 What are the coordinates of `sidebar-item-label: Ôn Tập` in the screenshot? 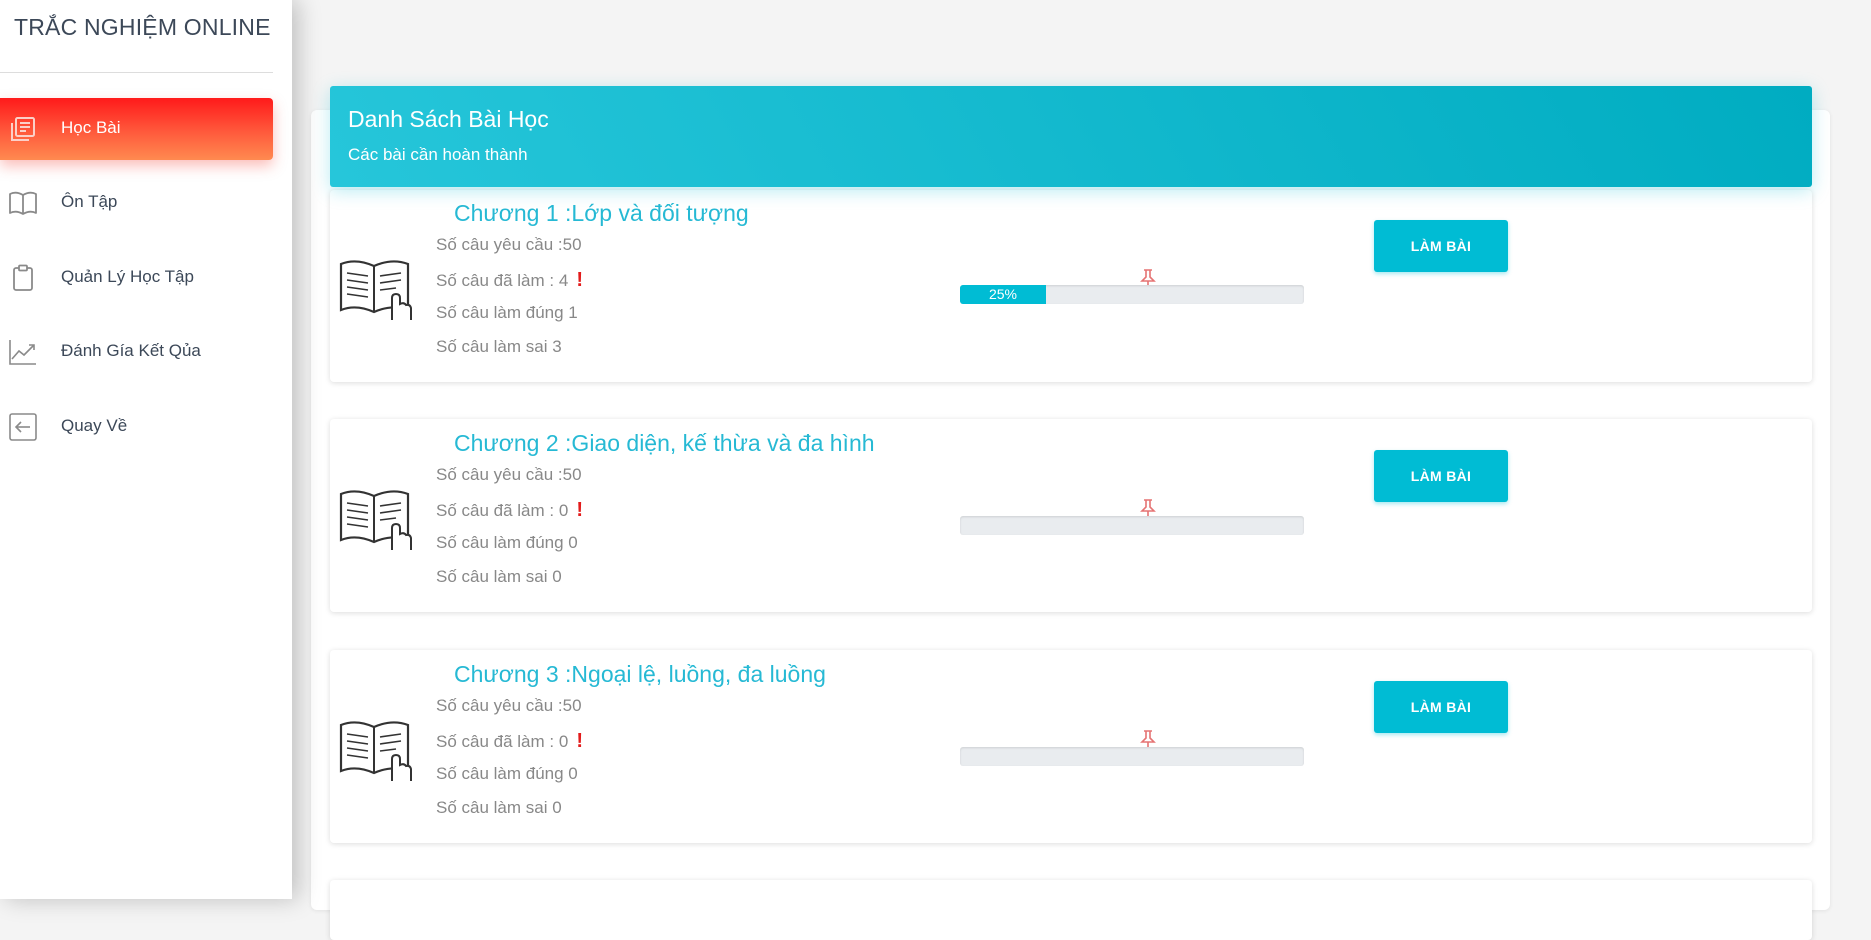 It's located at (89, 201).